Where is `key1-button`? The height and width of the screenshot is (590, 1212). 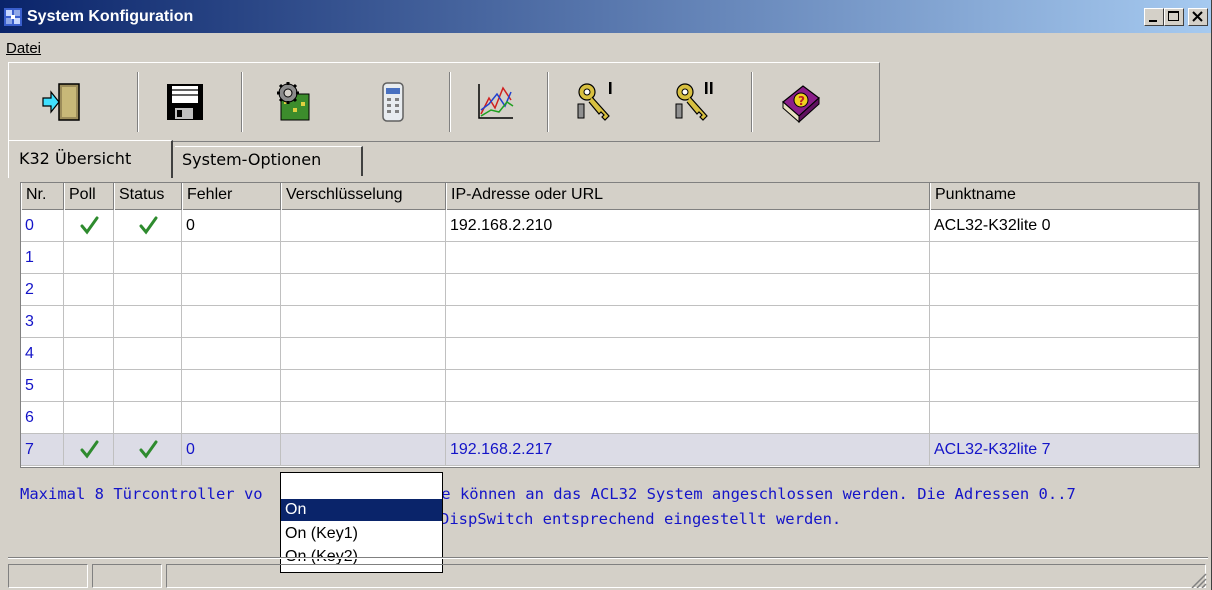
key1-button is located at coordinates (595, 102).